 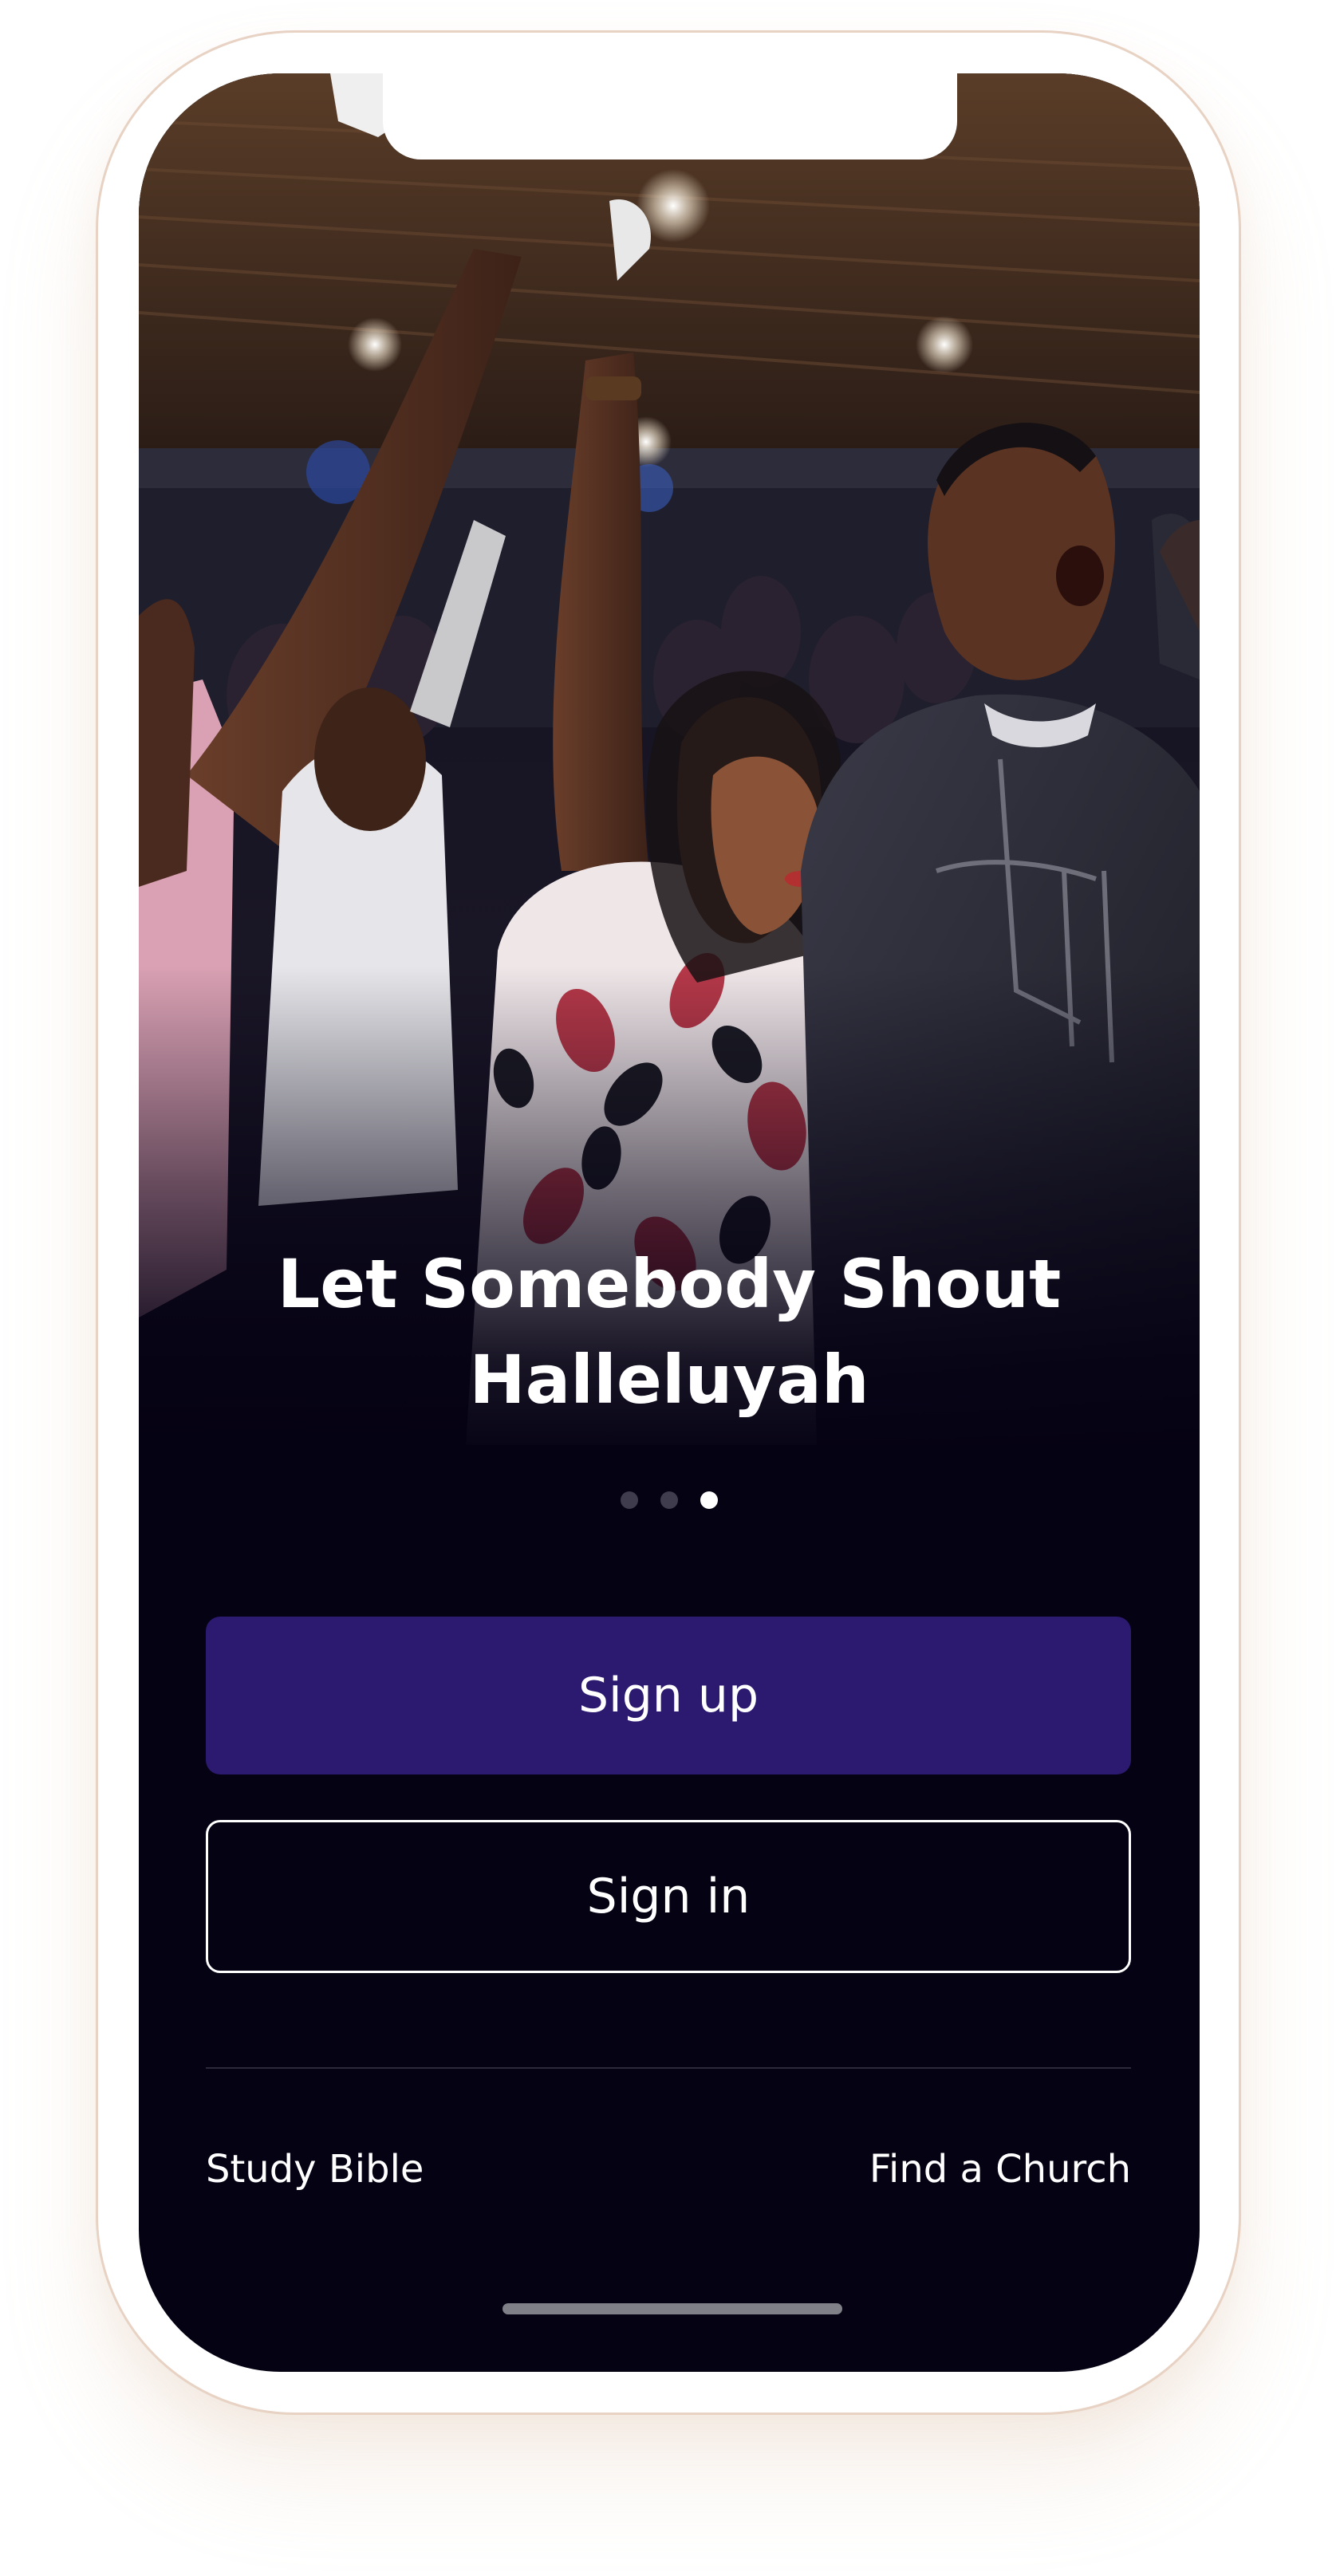 I want to click on onboarding-headline: Let Somebody Shout Halleluyah, so click(x=669, y=1332).